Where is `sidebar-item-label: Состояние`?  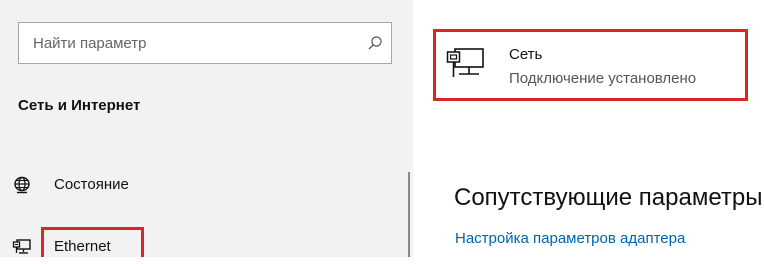
sidebar-item-label: Состояние is located at coordinates (91, 184).